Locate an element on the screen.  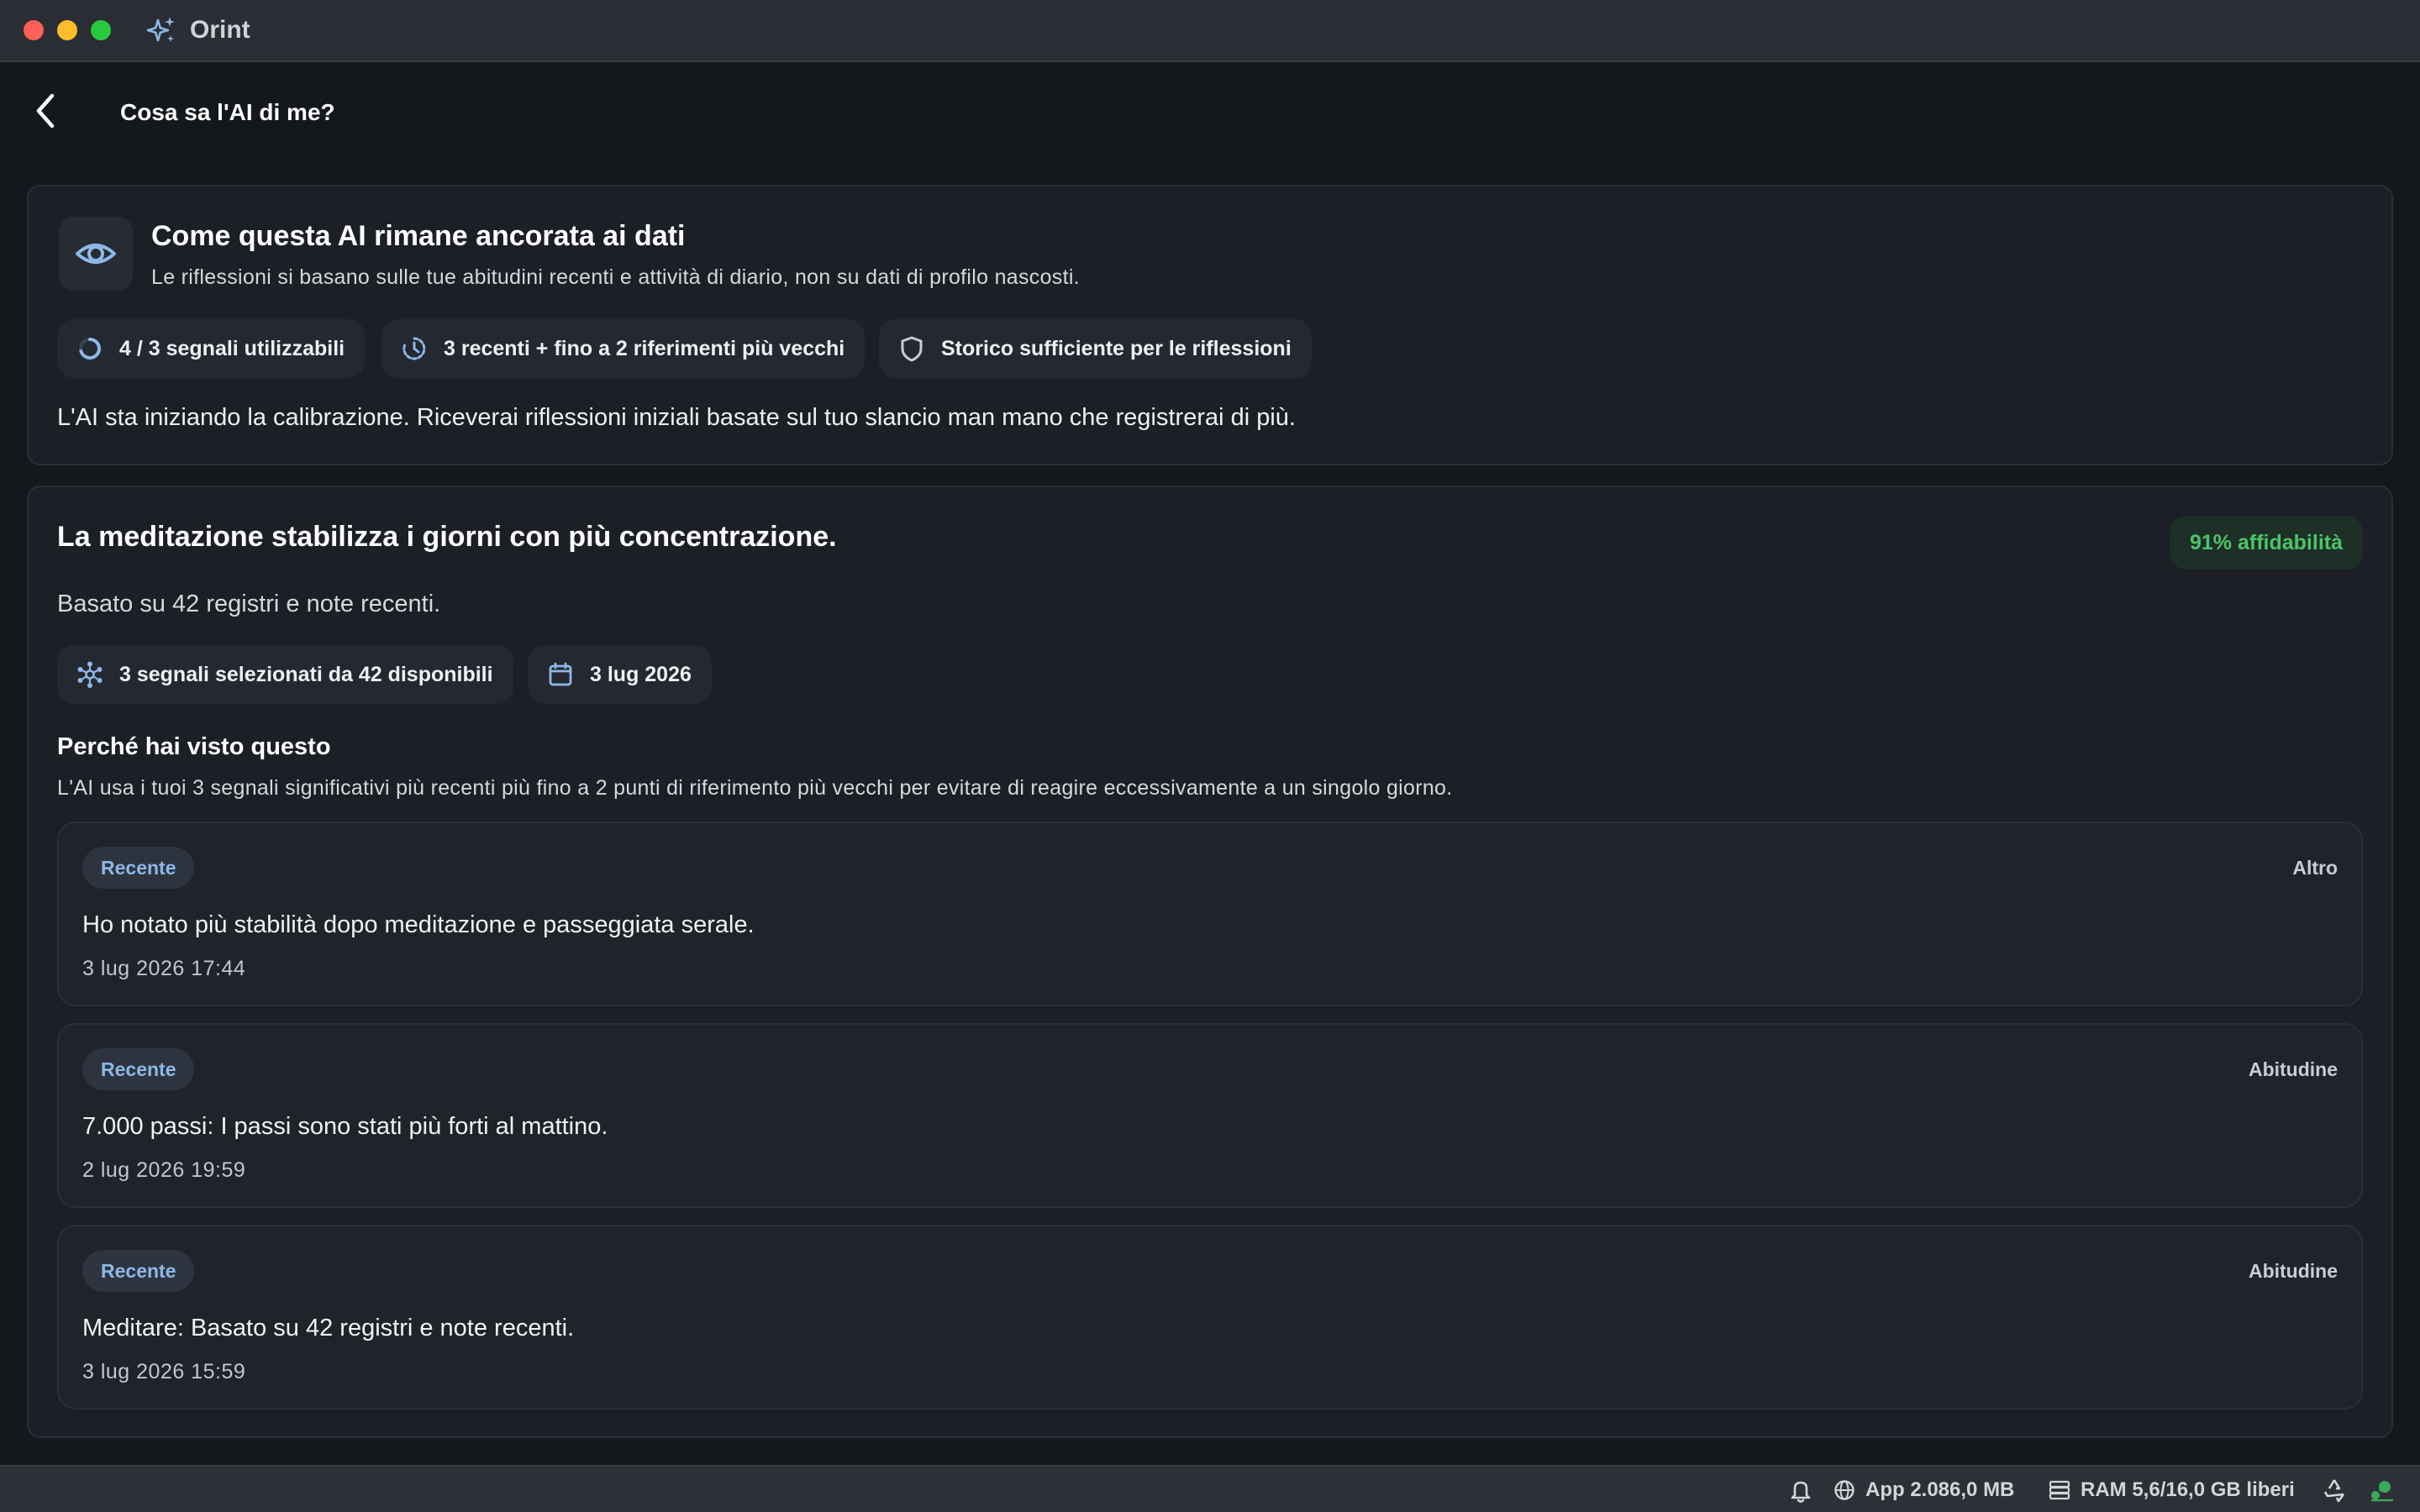
progress-ring-icon is located at coordinates (90, 349).